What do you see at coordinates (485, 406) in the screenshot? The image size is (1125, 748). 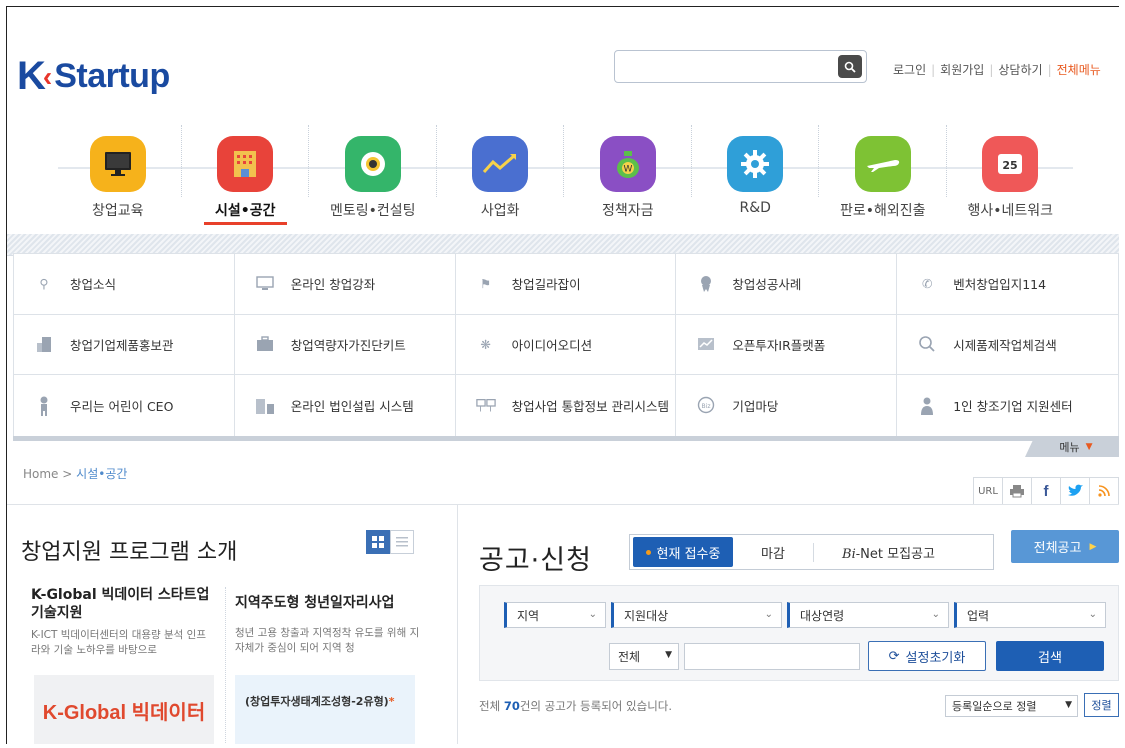 I see `network-icon` at bounding box center [485, 406].